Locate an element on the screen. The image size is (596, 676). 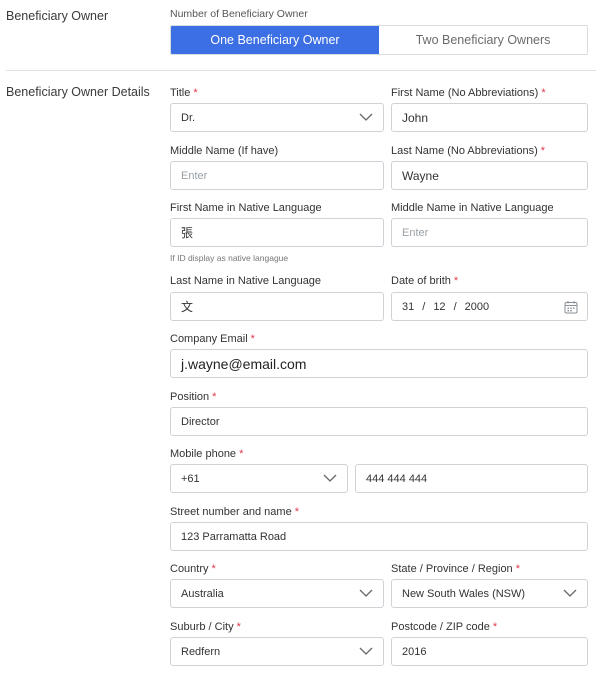
title-label: Title * is located at coordinates (184, 93).